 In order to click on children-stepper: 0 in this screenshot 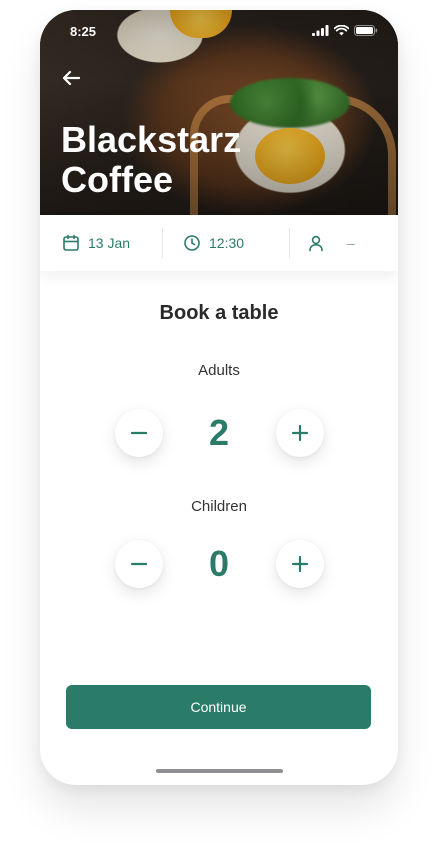, I will do `click(219, 565)`.